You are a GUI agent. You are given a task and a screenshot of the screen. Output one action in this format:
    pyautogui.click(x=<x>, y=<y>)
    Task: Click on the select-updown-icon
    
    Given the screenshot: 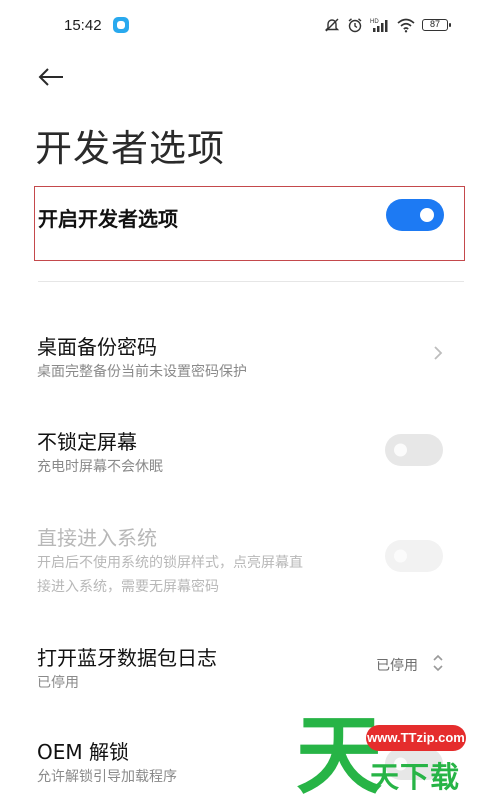 What is the action you would take?
    pyautogui.click(x=438, y=663)
    